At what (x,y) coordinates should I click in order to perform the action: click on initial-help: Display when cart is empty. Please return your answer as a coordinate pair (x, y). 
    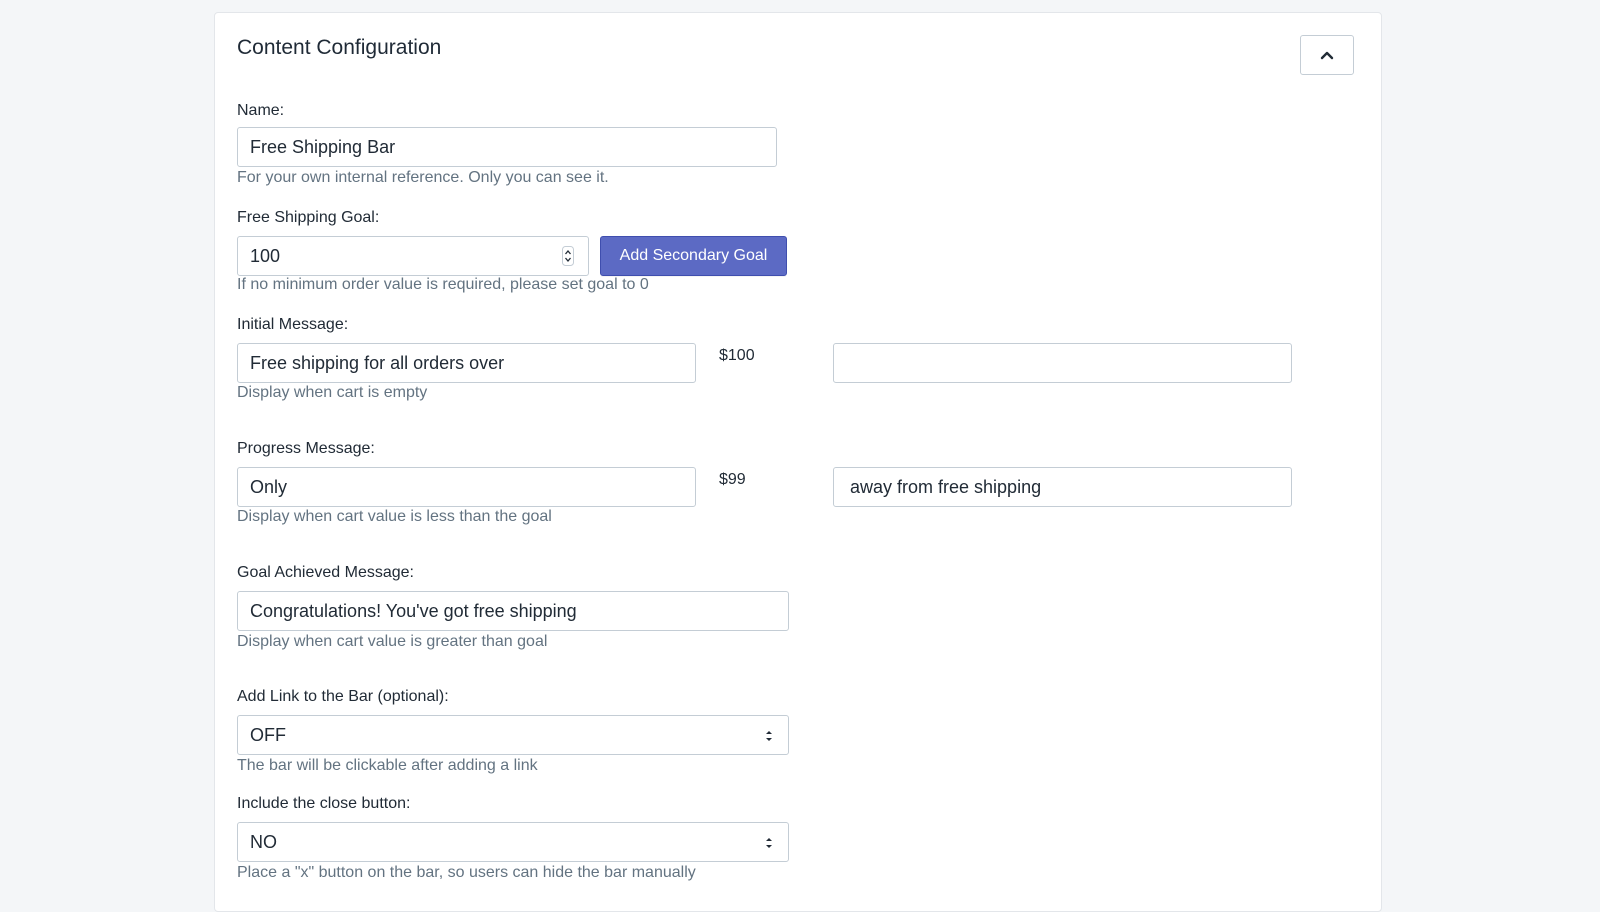
    Looking at the image, I should click on (332, 392).